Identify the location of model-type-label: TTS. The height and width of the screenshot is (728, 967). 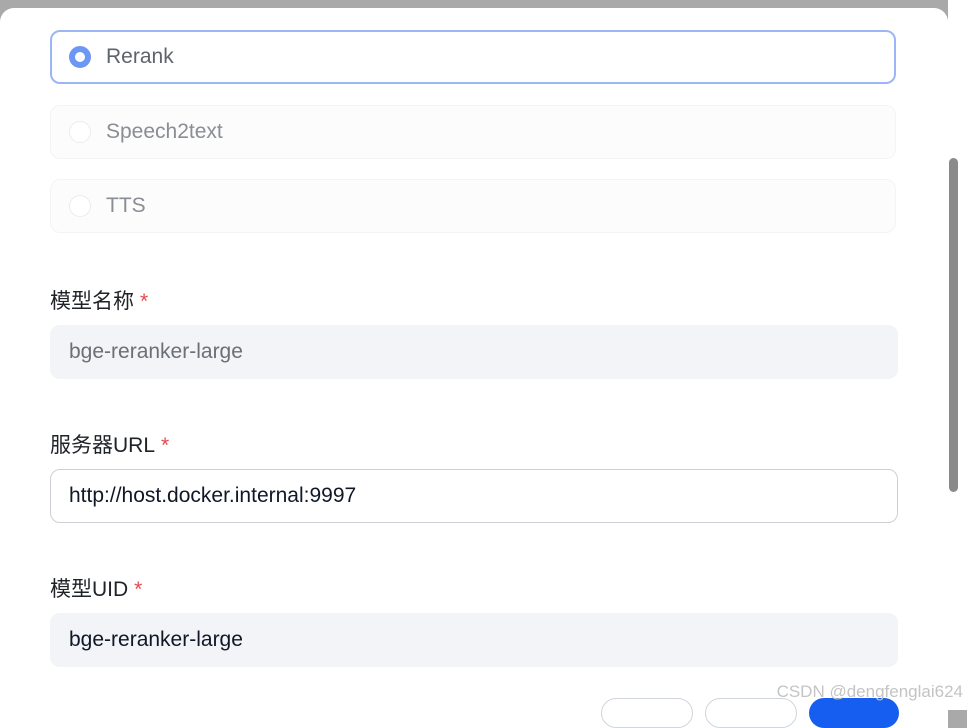
(126, 205).